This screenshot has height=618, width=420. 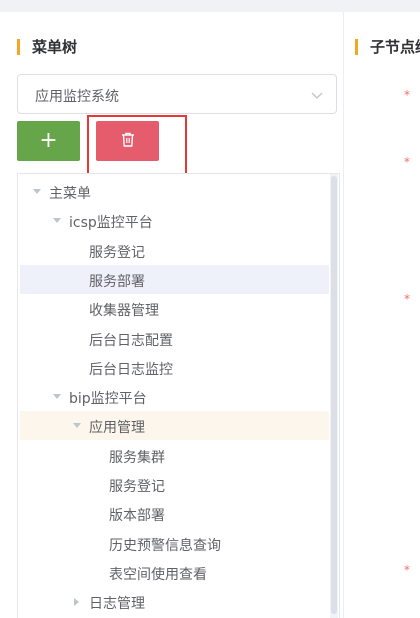 I want to click on child-node-title: 子节点维, so click(x=395, y=47).